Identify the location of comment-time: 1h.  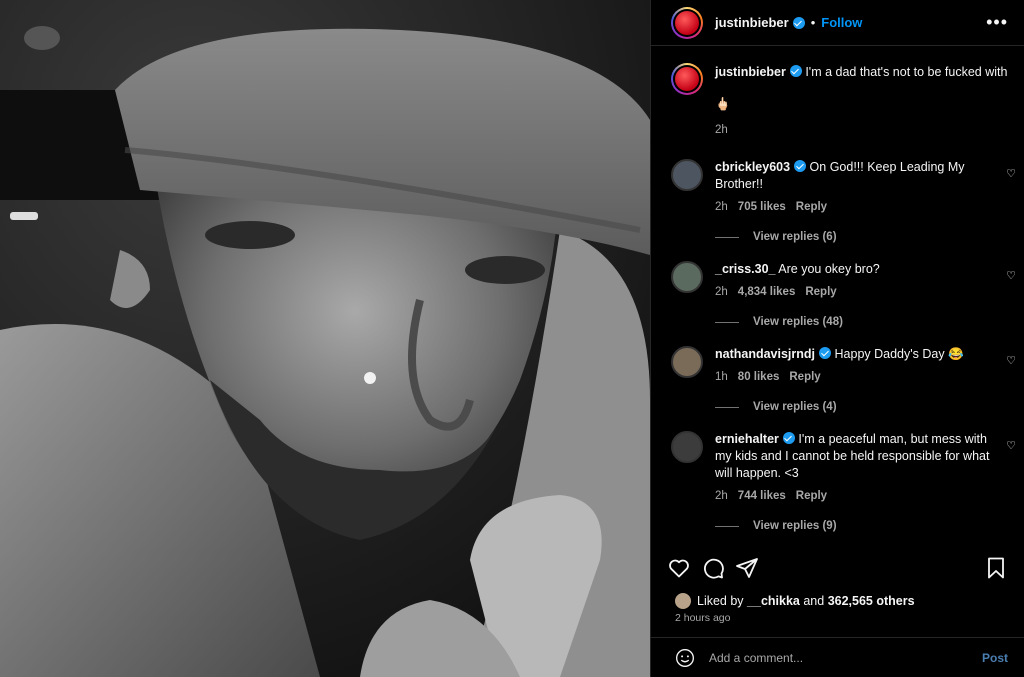
(721, 377).